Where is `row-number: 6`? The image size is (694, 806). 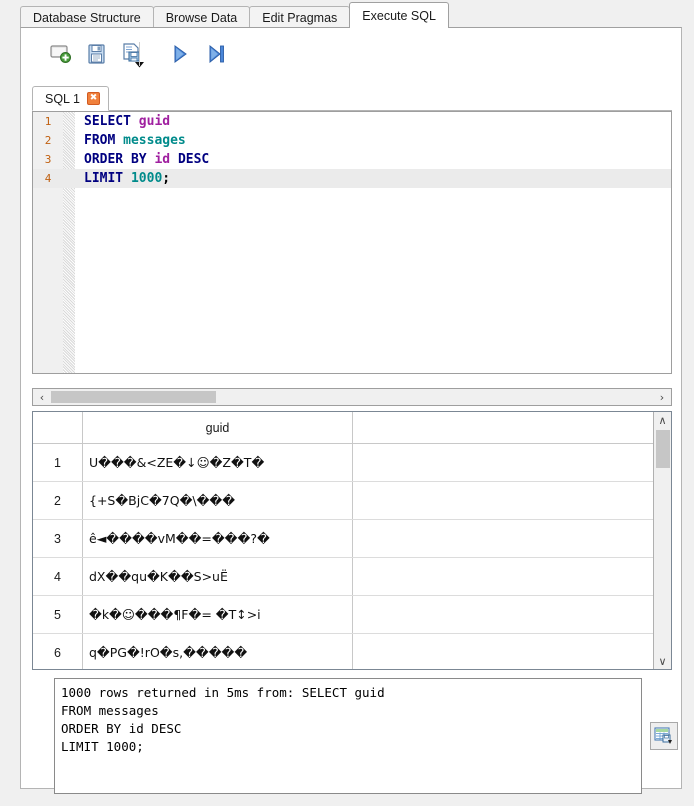 row-number: 6 is located at coordinates (58, 651).